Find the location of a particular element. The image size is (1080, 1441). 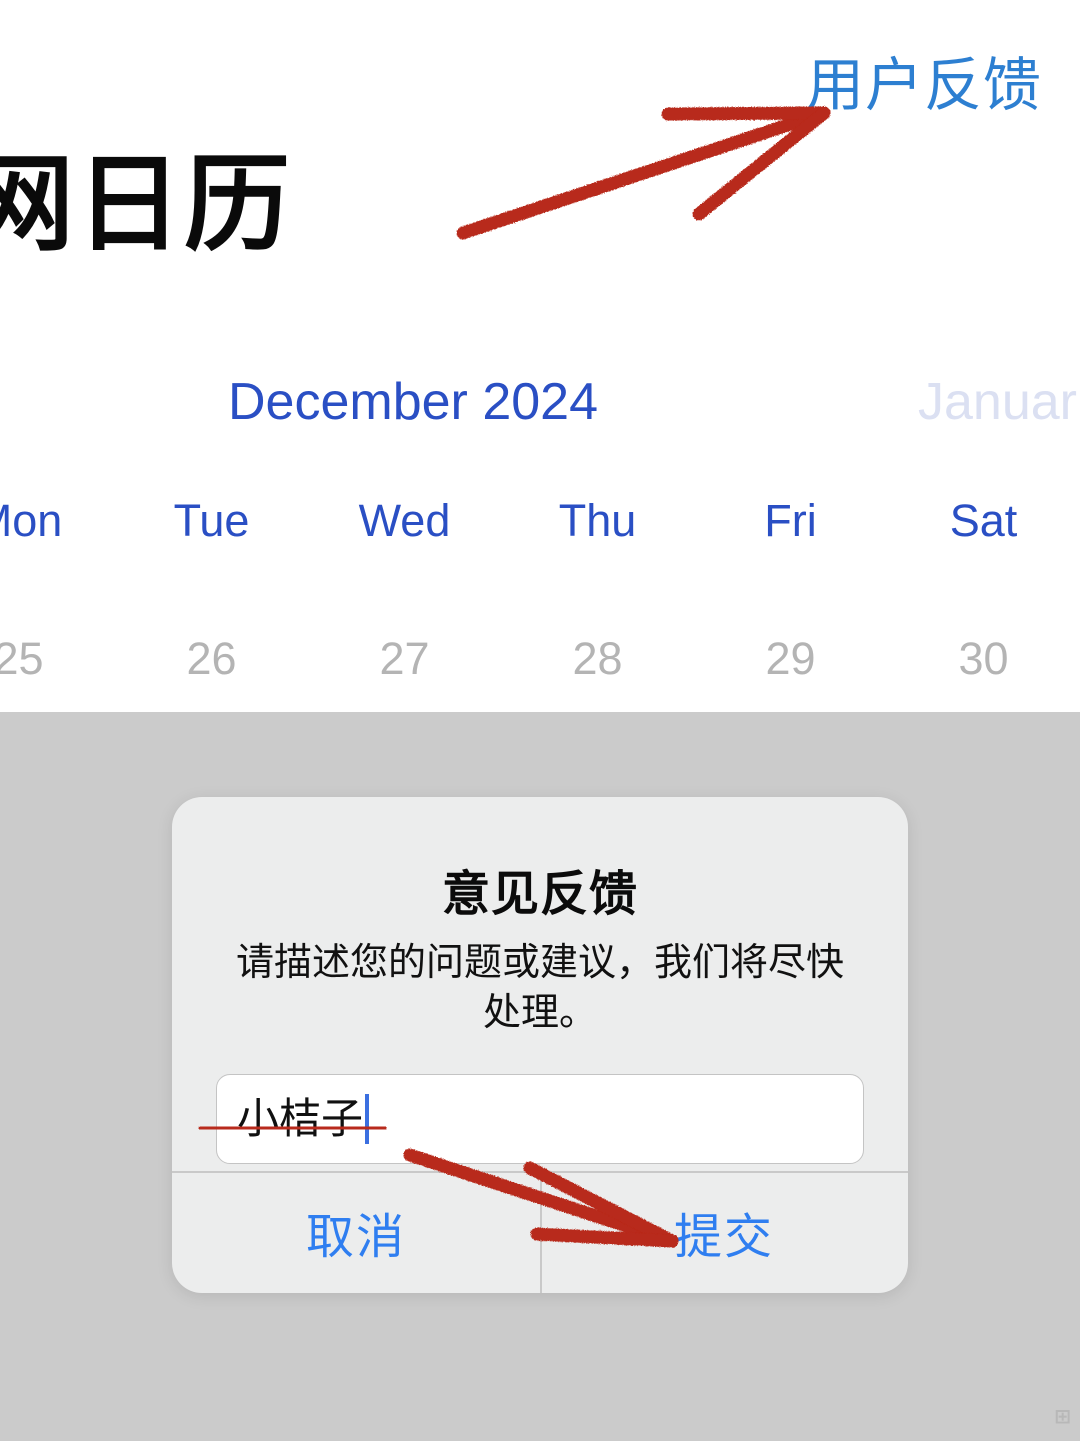

weekday-header-wed: Wed is located at coordinates (404, 520).